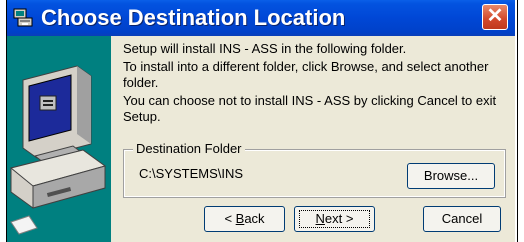  I want to click on dialog-title: Choose Destination Location, so click(193, 17).